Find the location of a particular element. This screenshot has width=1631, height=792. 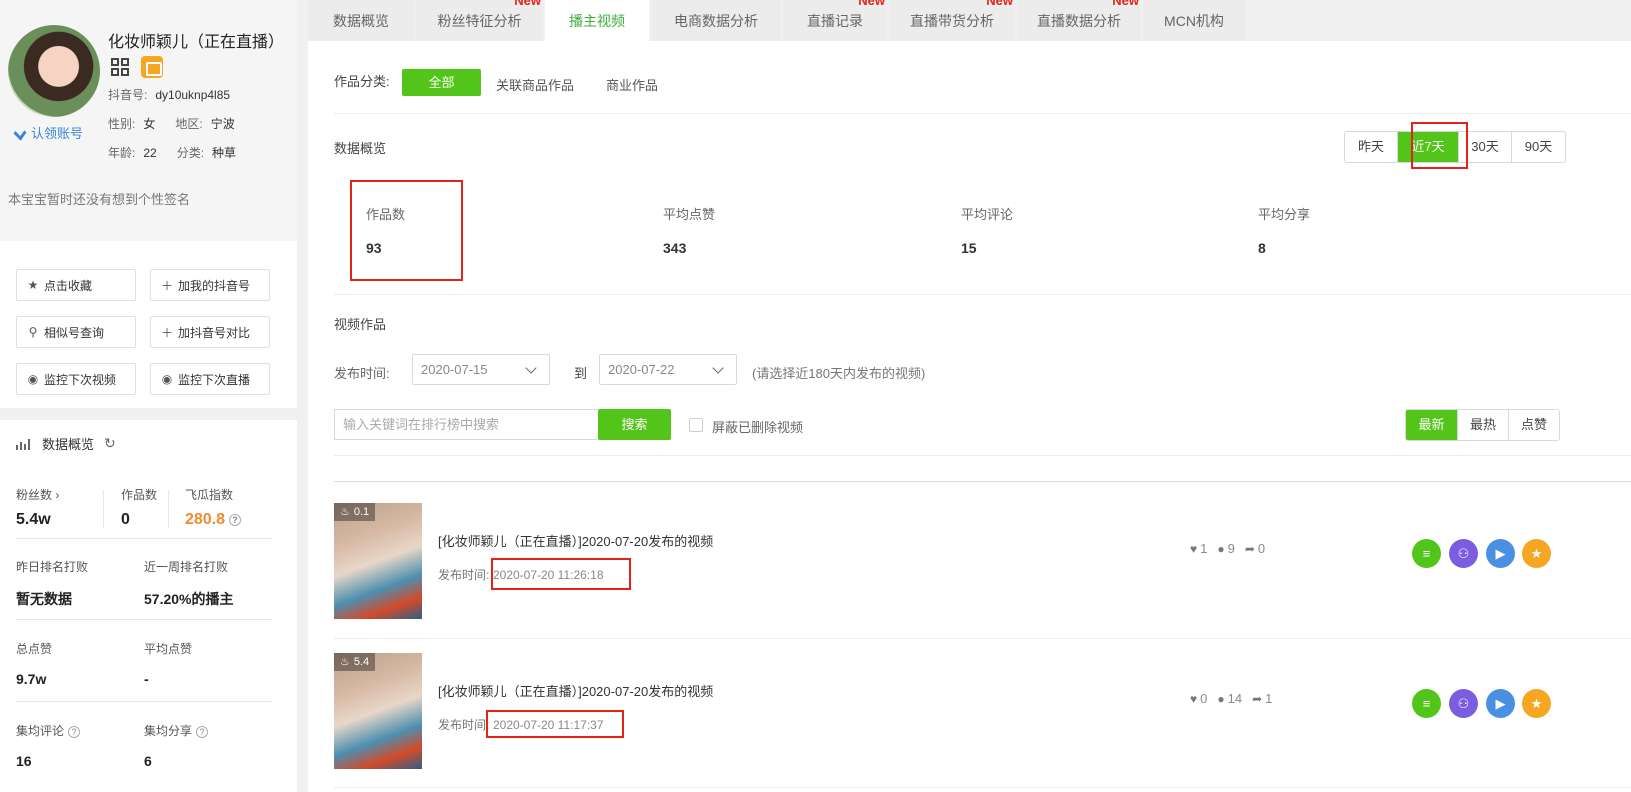

claim-account-link: 认领账号 is located at coordinates (48, 132).